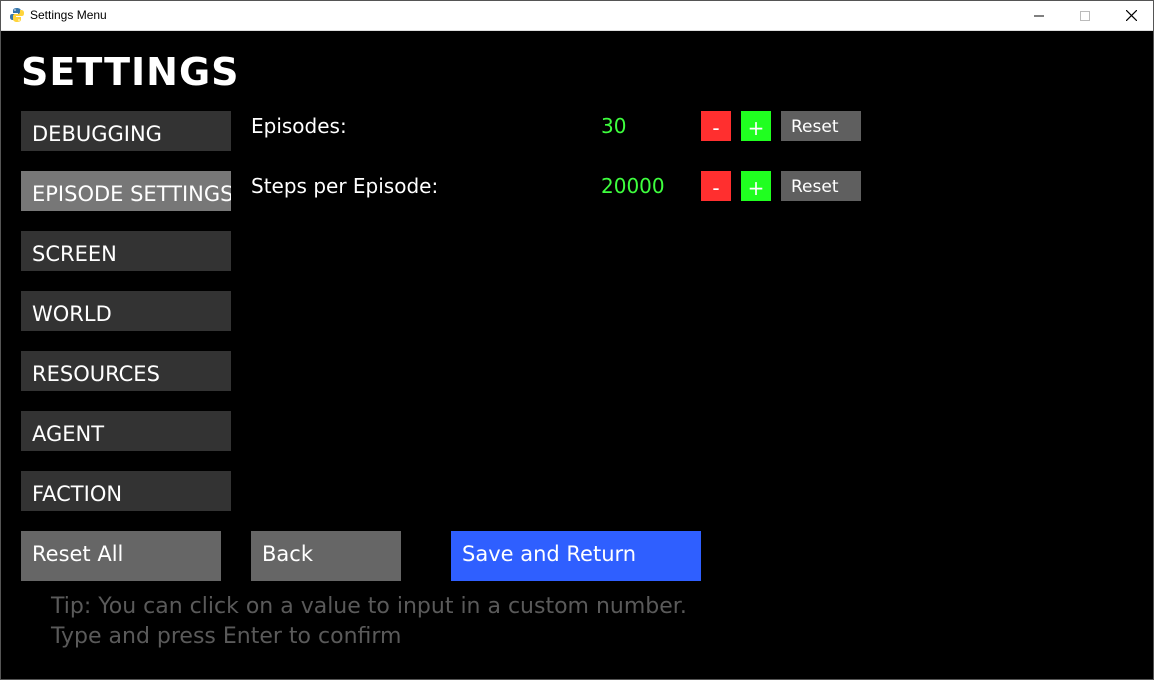 The height and width of the screenshot is (680, 1154). I want to click on steps-per-episode-label: Steps per Episode:, so click(345, 186).